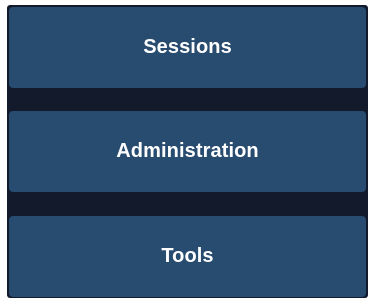 The height and width of the screenshot is (303, 373). I want to click on administration-button-label: Administration, so click(187, 151).